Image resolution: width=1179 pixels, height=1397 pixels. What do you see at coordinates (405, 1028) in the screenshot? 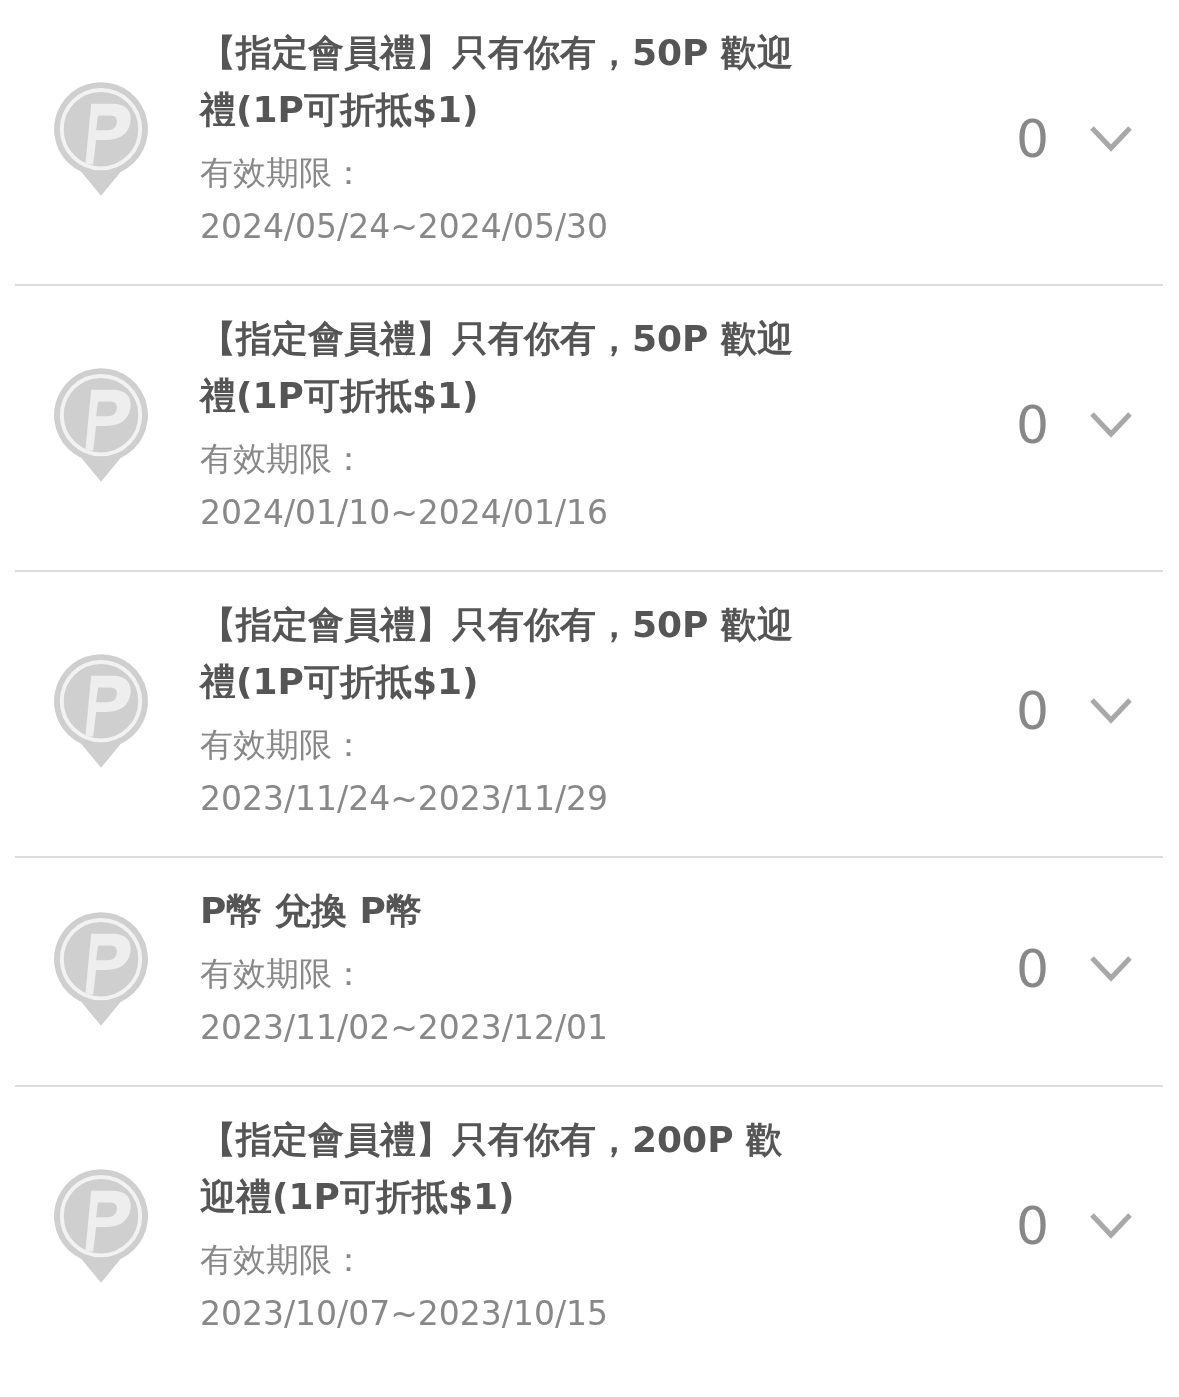
I see `date-range: 2023/11/02~2023/12/01` at bounding box center [405, 1028].